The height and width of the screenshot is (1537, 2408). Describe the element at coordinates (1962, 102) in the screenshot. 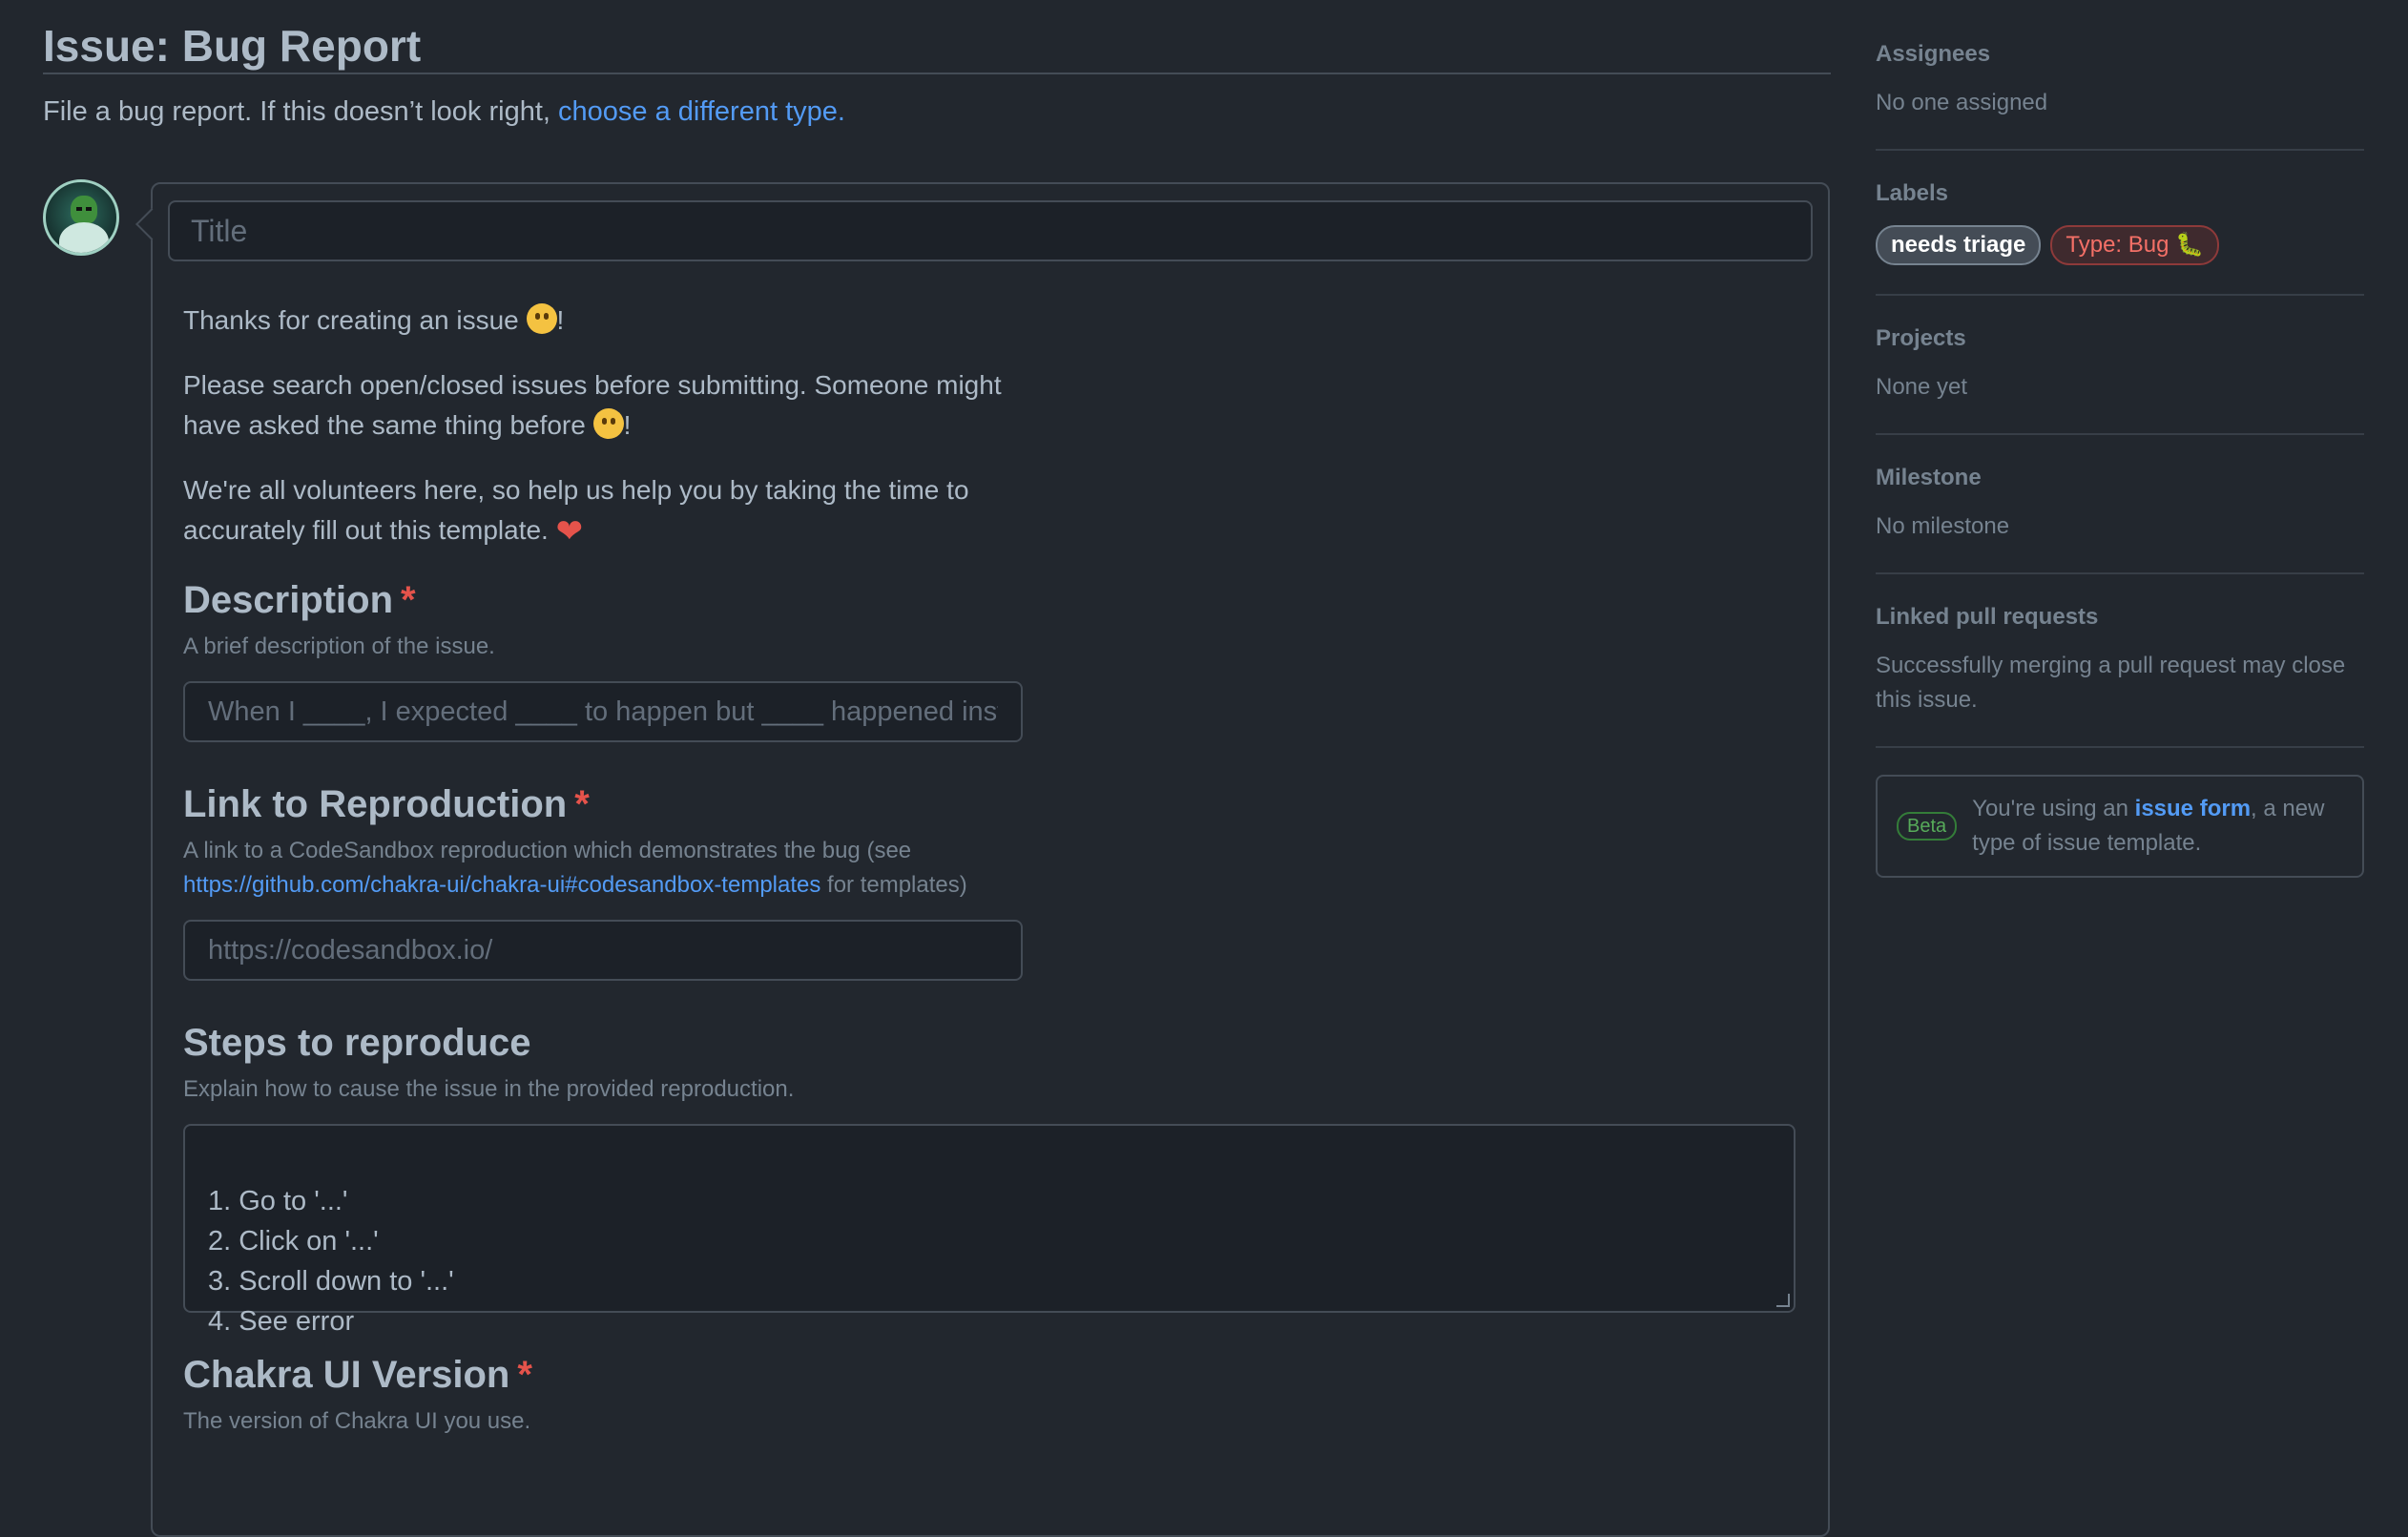

I see `assignees-value: No one assigned` at that location.